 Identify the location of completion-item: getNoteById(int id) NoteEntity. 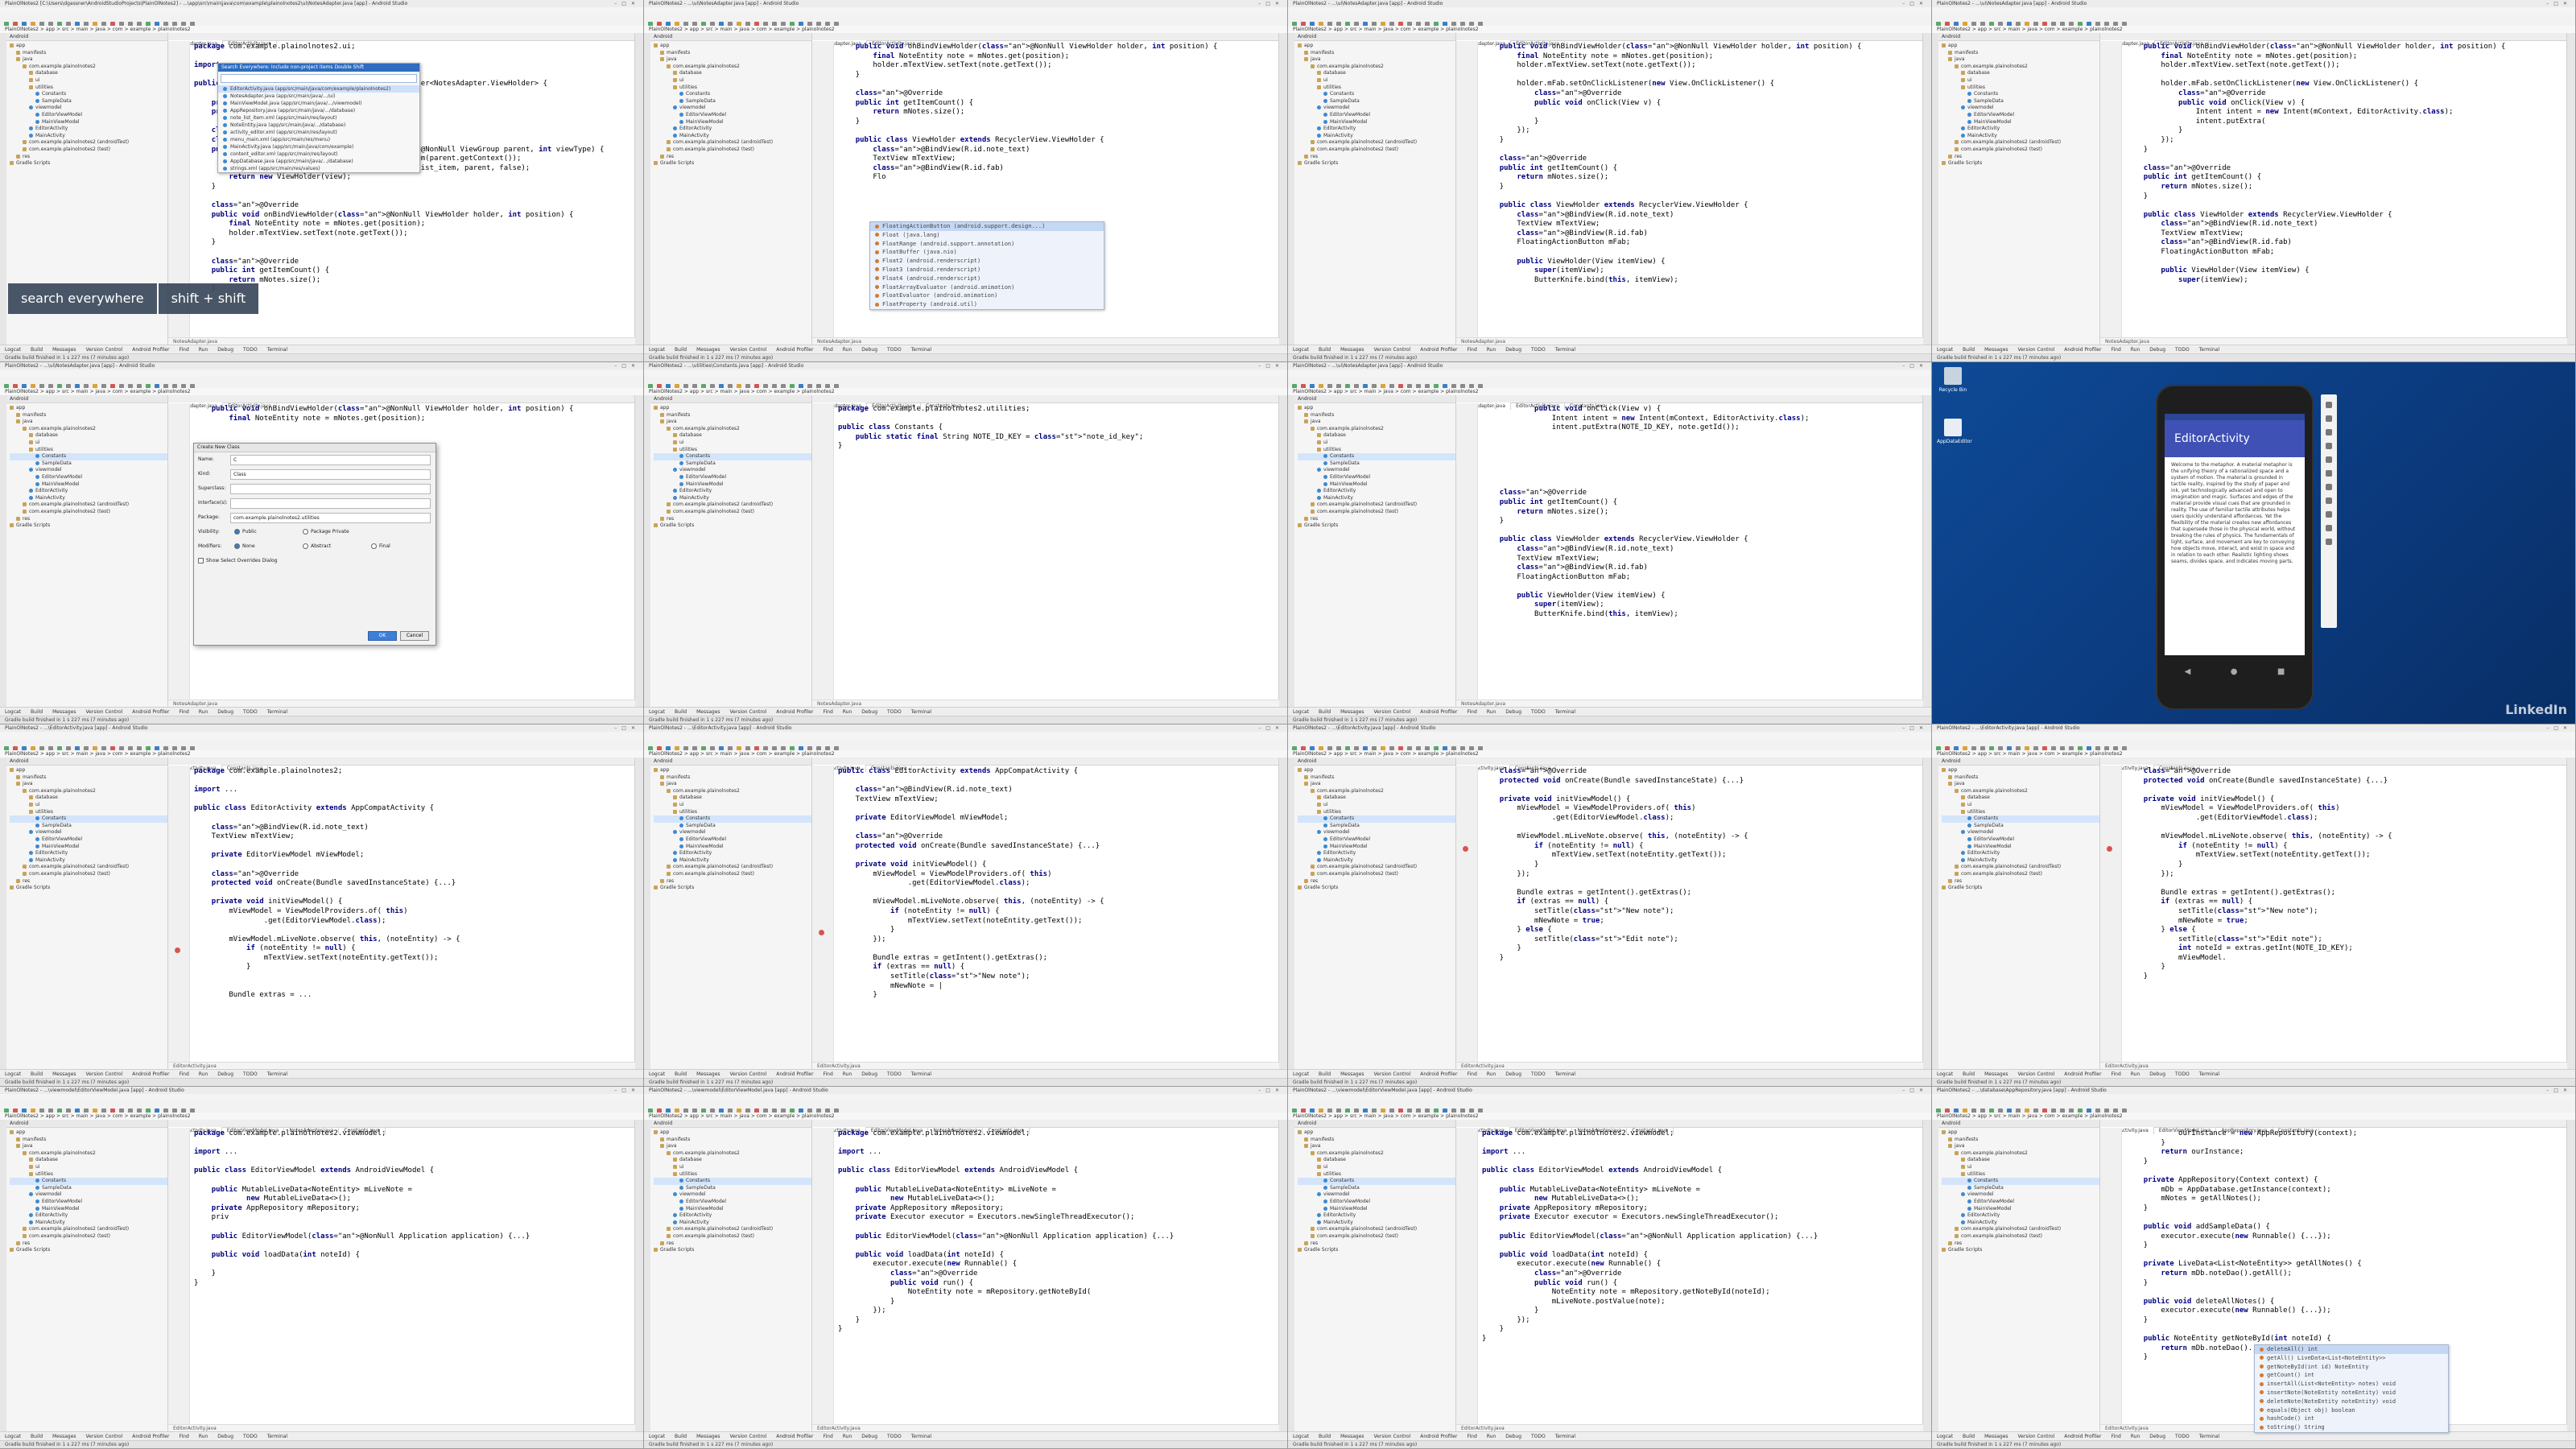
(2351, 1367).